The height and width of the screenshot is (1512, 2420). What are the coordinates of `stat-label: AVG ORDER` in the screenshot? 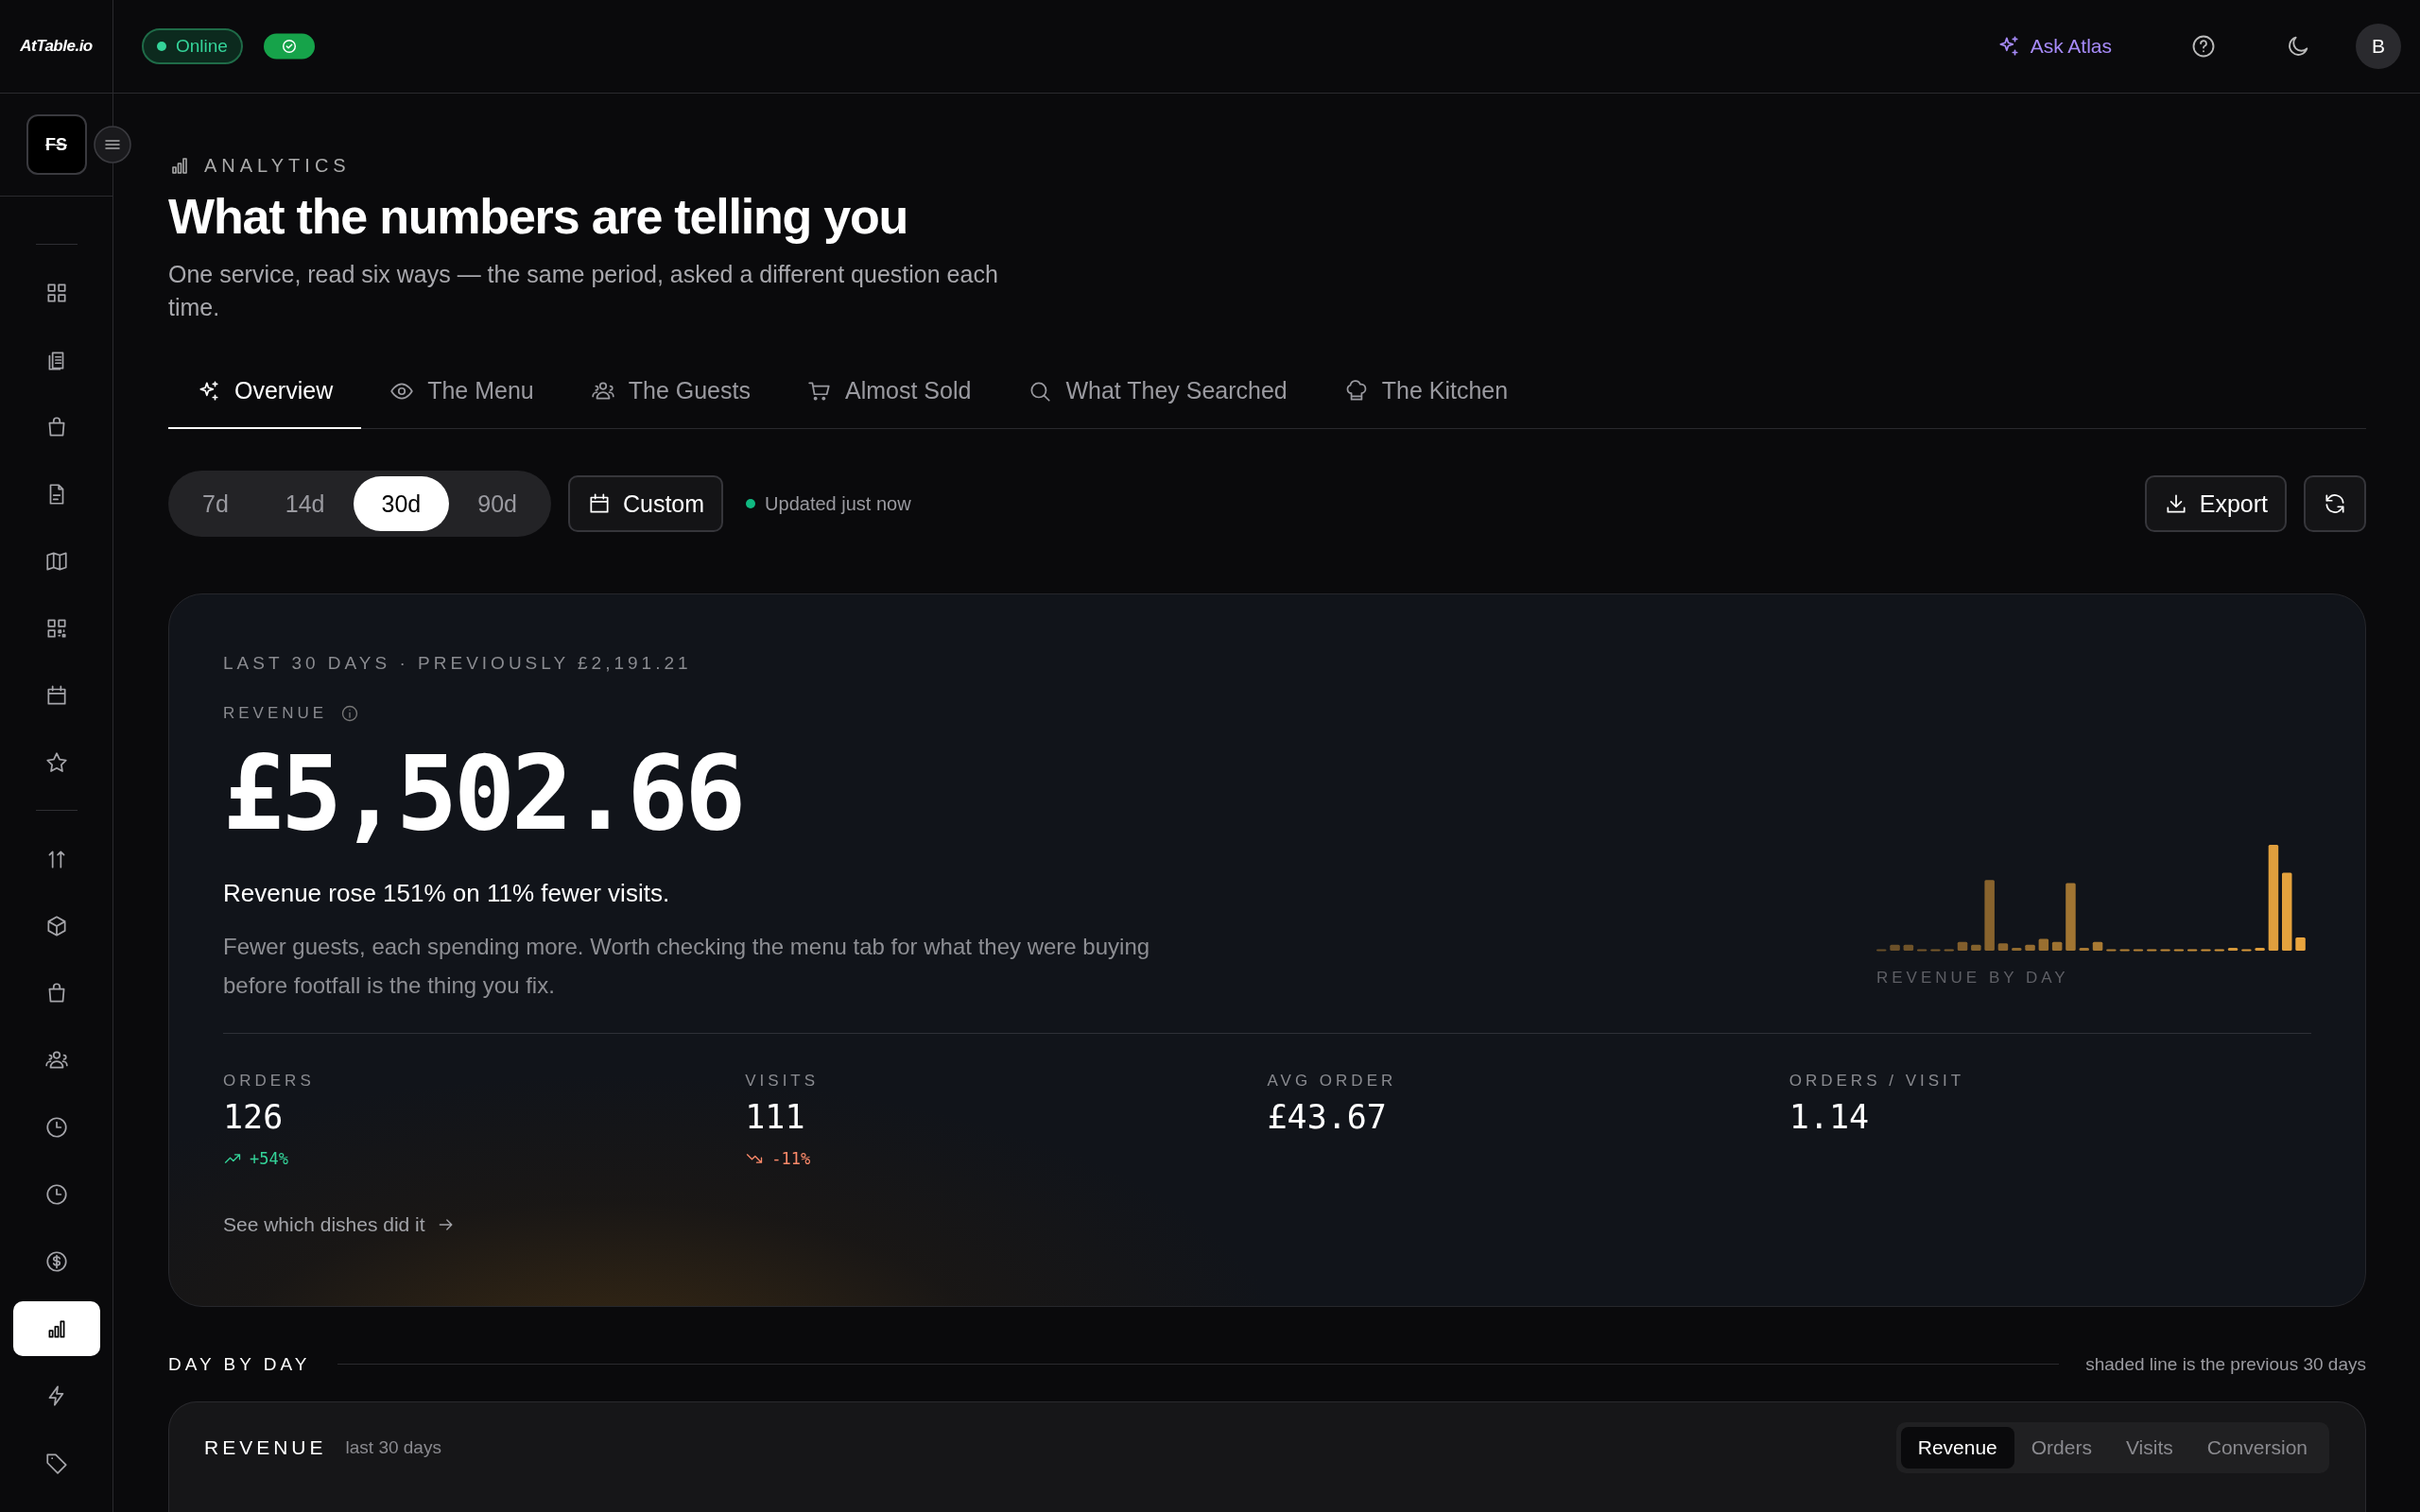 It's located at (1332, 1081).